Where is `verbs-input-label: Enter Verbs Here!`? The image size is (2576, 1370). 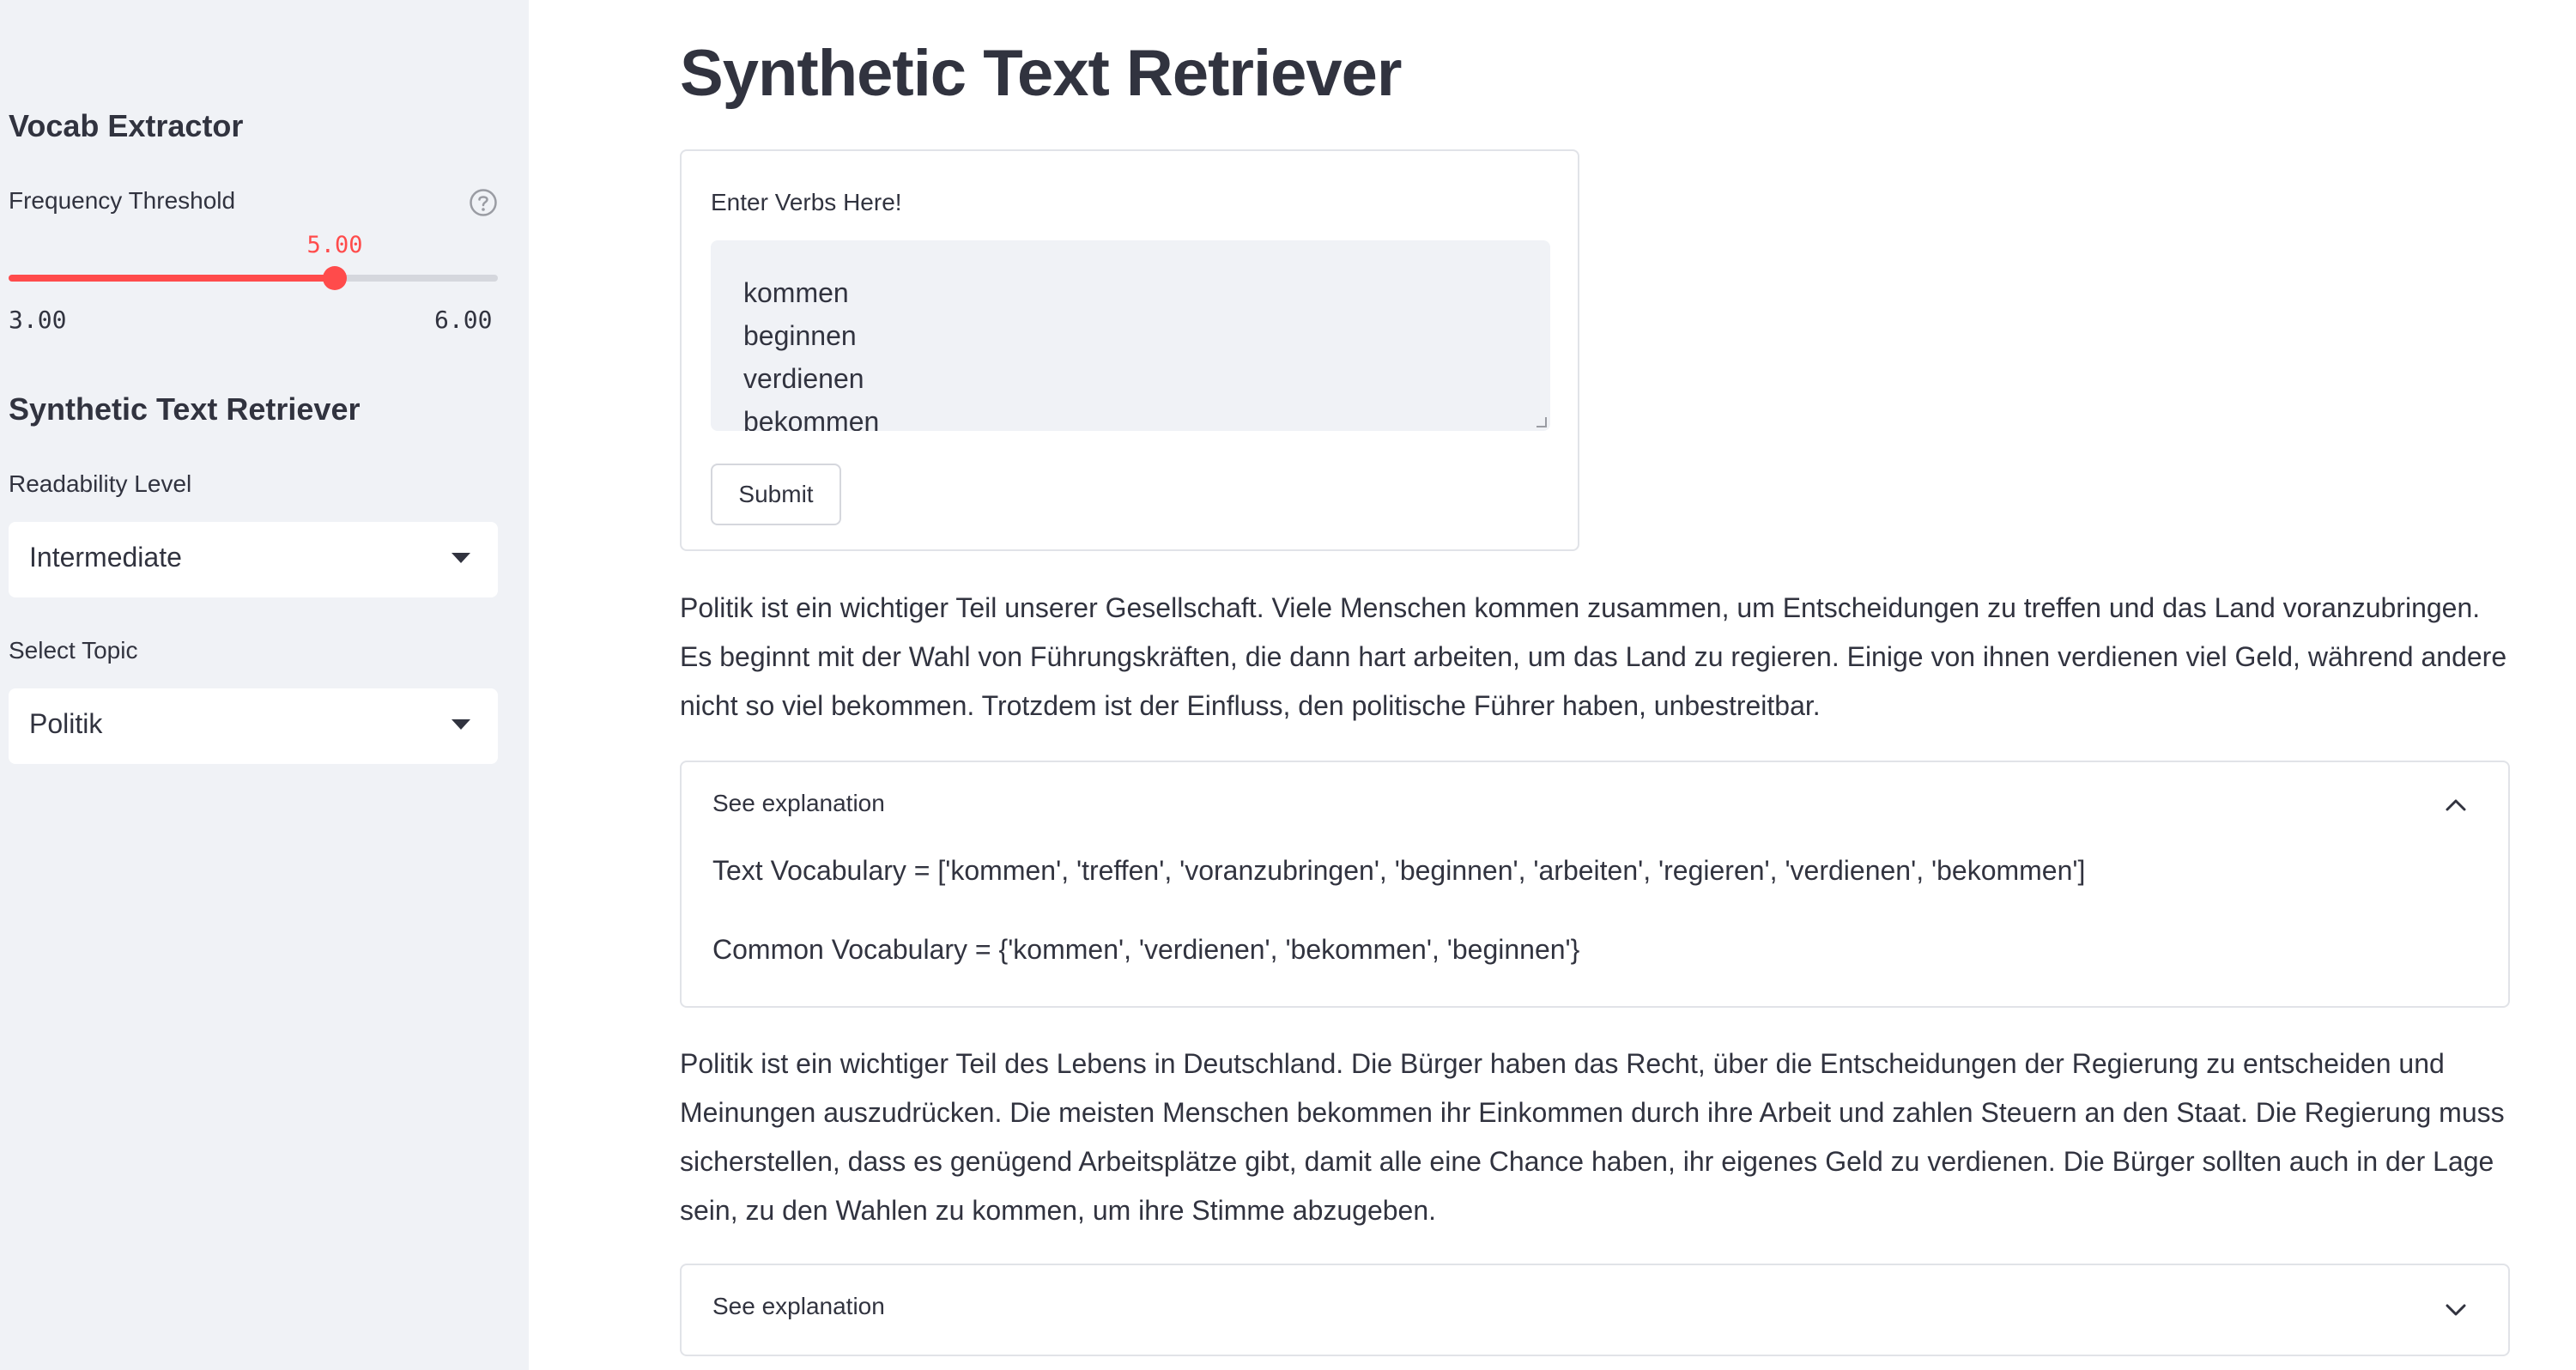 verbs-input-label: Enter Verbs Here! is located at coordinates (806, 202).